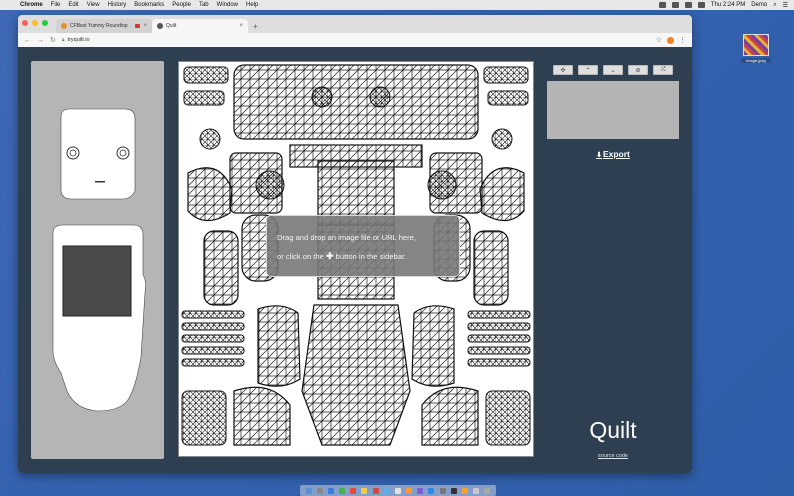 The width and height of the screenshot is (794, 496). What do you see at coordinates (300, 256) in the screenshot?
I see `drop-hint-line2-pre: or click on the` at bounding box center [300, 256].